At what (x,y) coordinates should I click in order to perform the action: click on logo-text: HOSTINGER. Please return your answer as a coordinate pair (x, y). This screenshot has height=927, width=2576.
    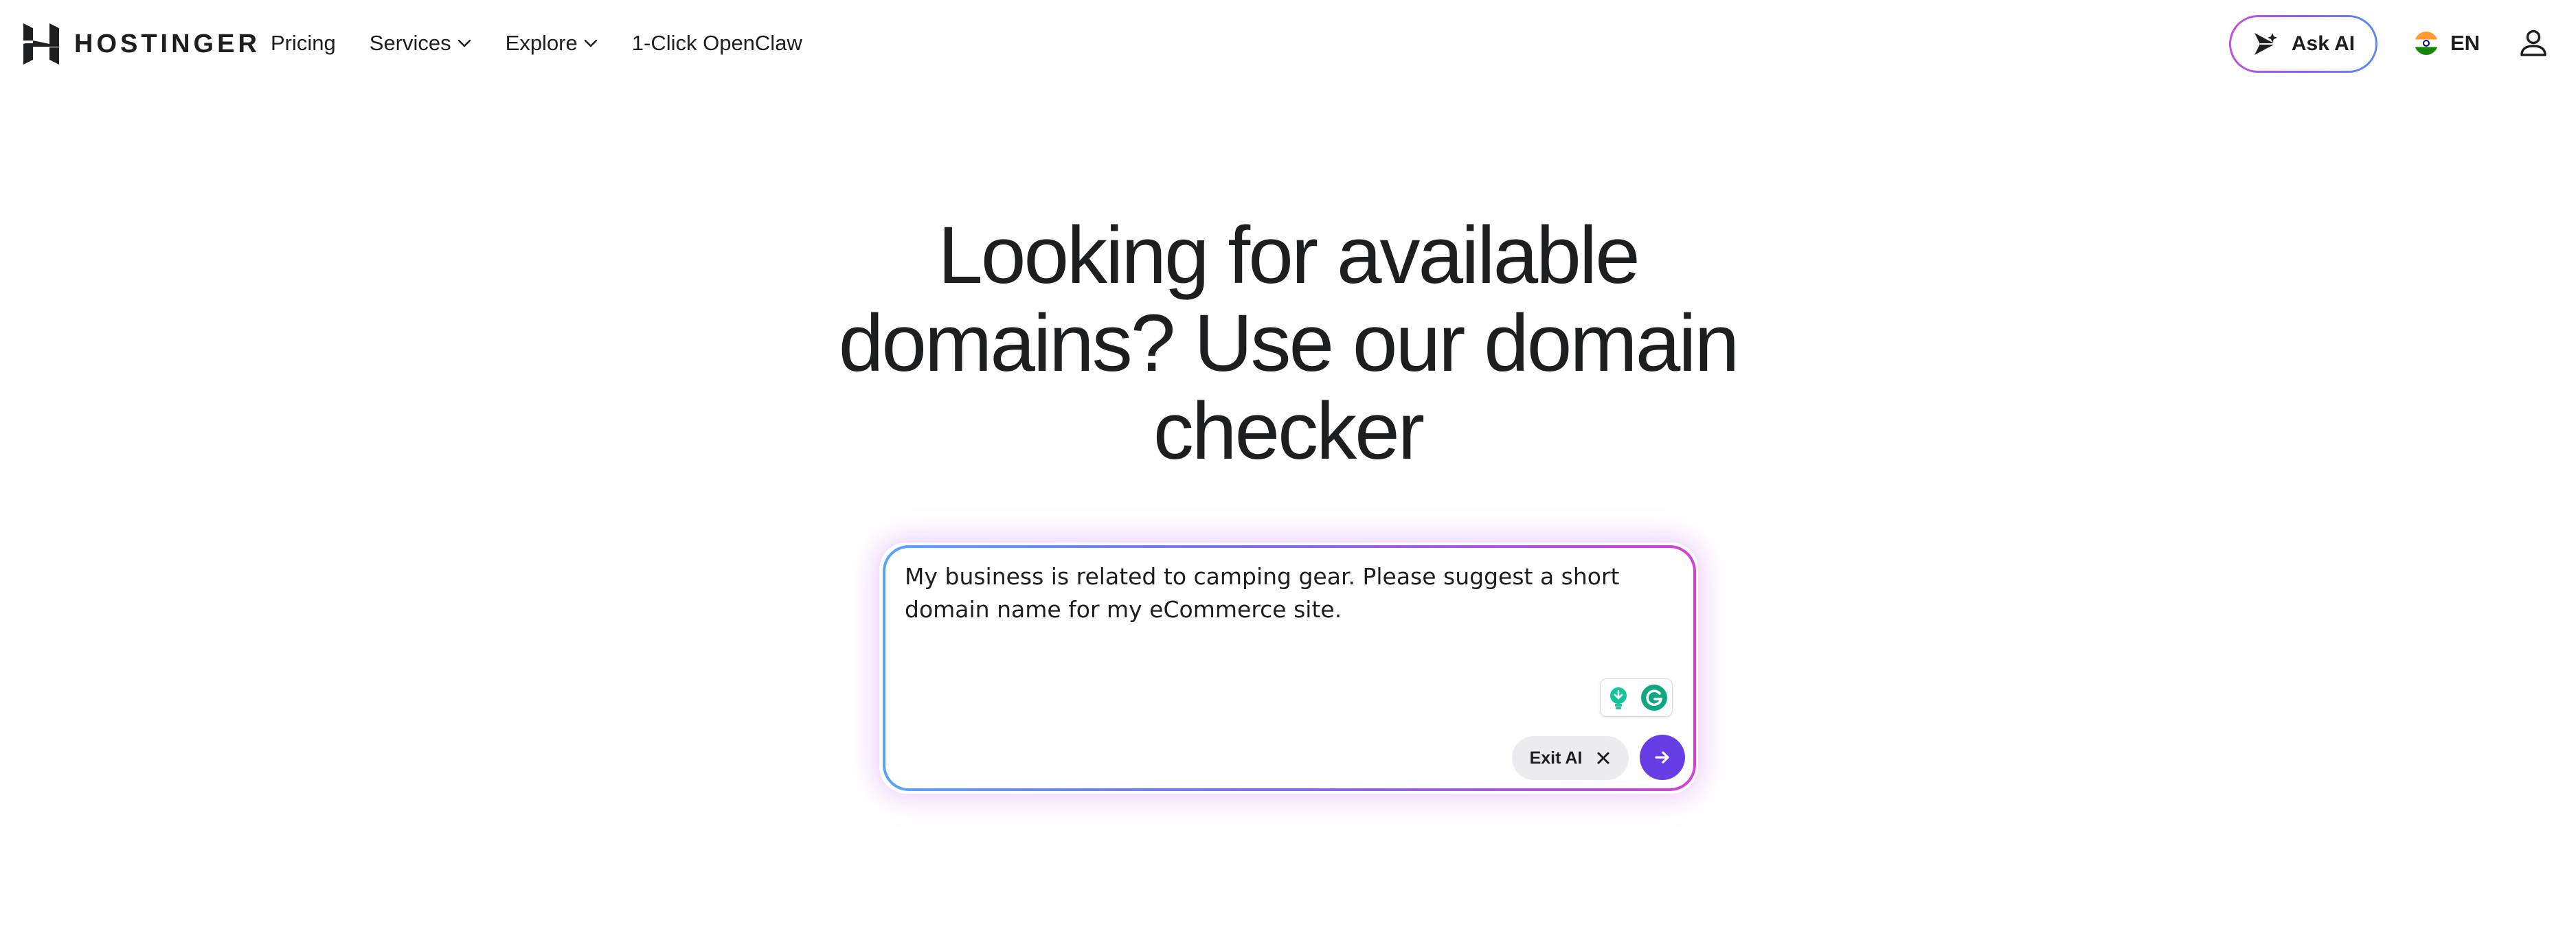
    Looking at the image, I should click on (167, 44).